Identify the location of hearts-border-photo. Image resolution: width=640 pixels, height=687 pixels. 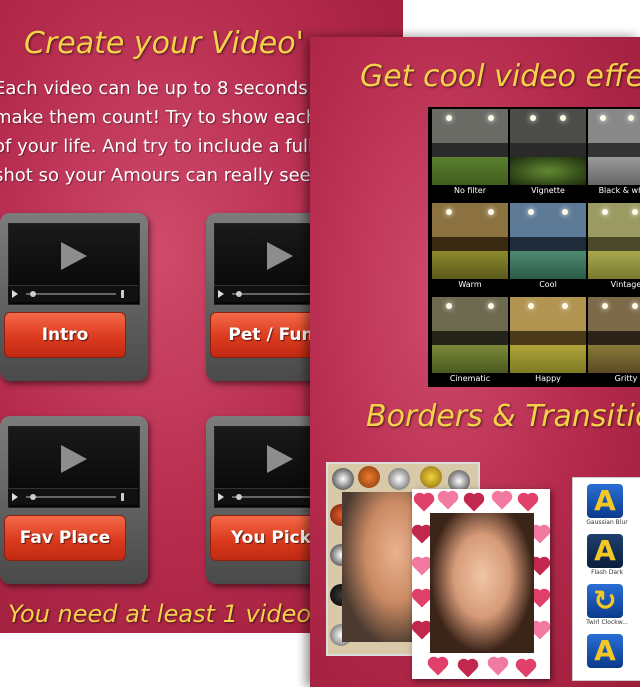
(481, 584).